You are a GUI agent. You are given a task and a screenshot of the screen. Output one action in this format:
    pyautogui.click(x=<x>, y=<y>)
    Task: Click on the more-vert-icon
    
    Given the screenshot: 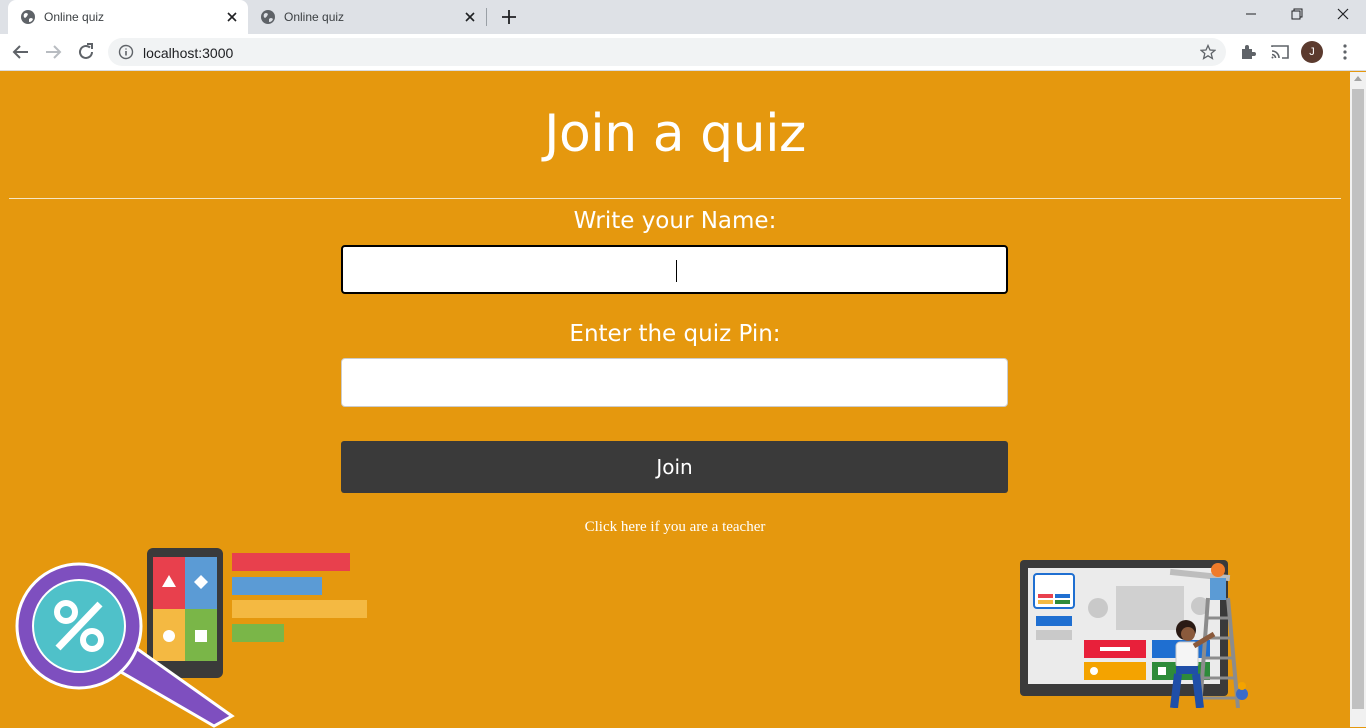 What is the action you would take?
    pyautogui.click(x=1345, y=52)
    